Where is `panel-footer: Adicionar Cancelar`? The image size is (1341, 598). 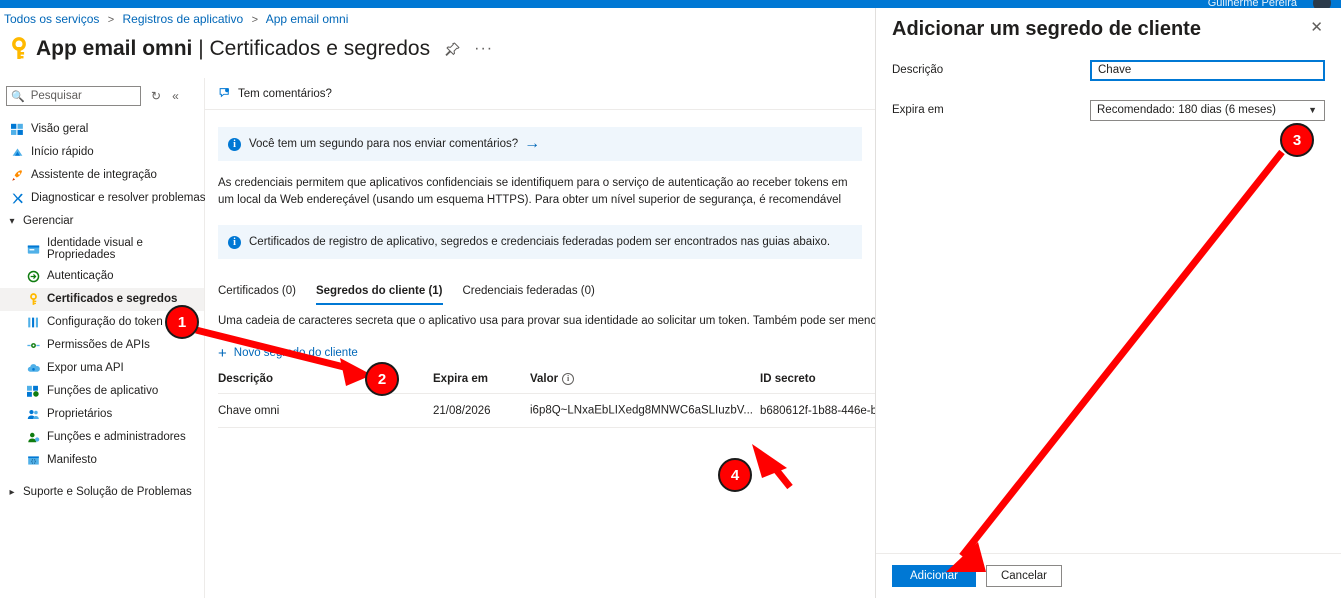 panel-footer: Adicionar Cancelar is located at coordinates (1108, 575).